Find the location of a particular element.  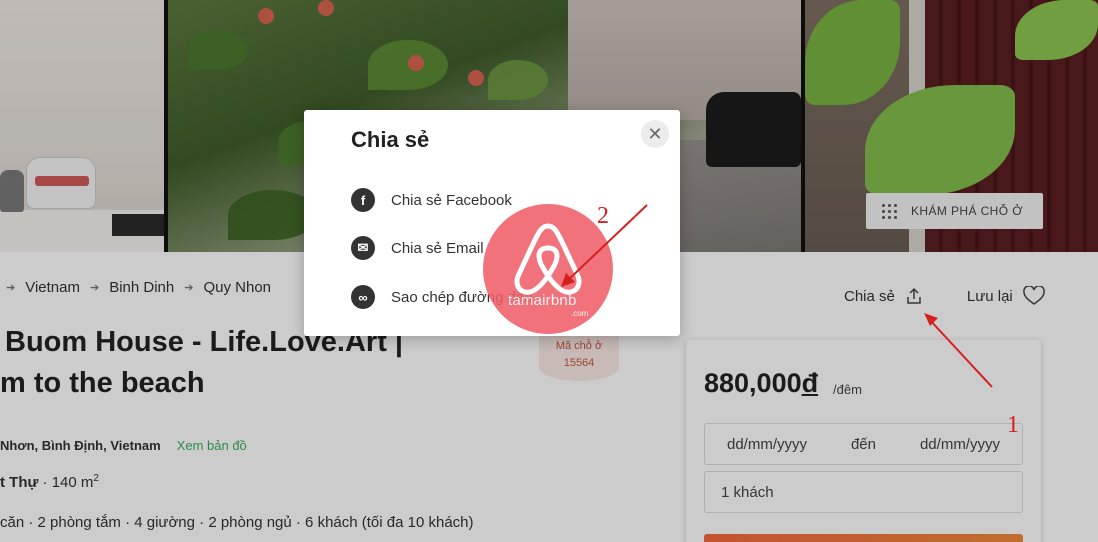

email-icon: ✉ is located at coordinates (363, 248).